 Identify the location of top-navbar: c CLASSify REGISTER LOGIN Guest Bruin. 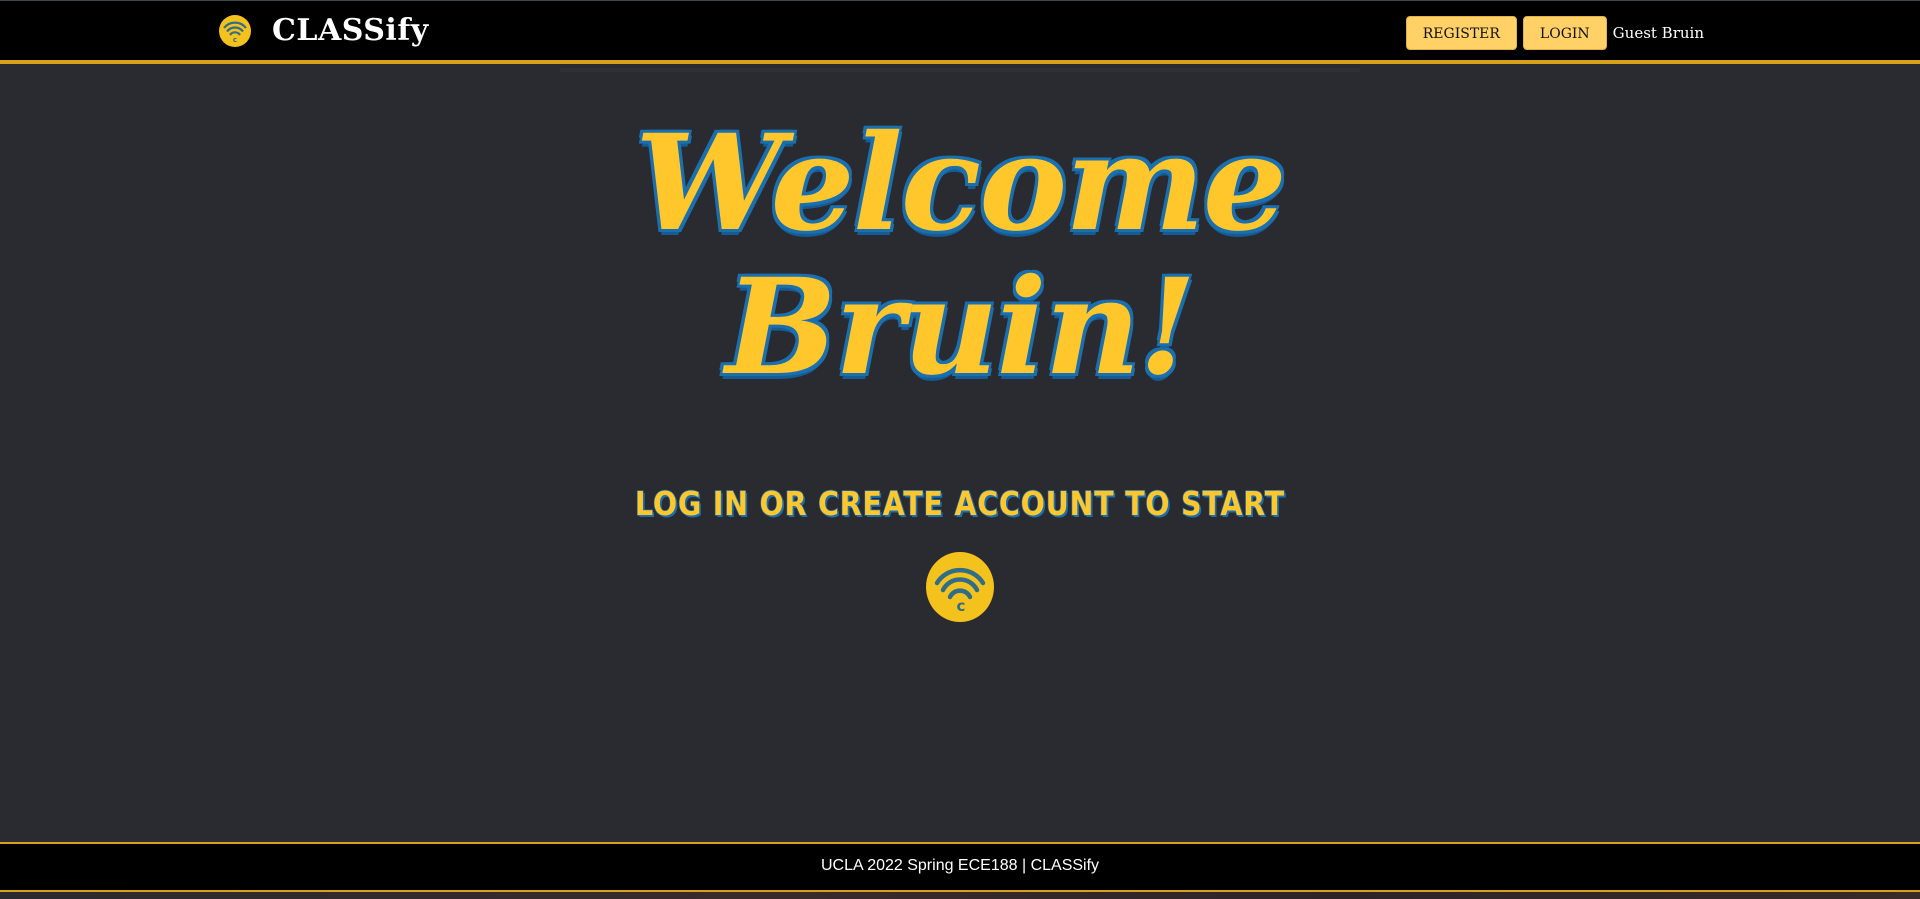
(960, 32).